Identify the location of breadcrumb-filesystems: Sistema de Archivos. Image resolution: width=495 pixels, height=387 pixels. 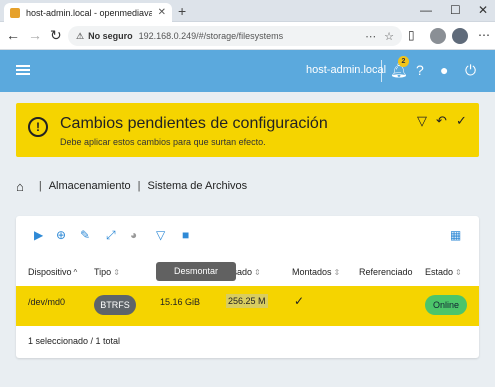
(197, 186).